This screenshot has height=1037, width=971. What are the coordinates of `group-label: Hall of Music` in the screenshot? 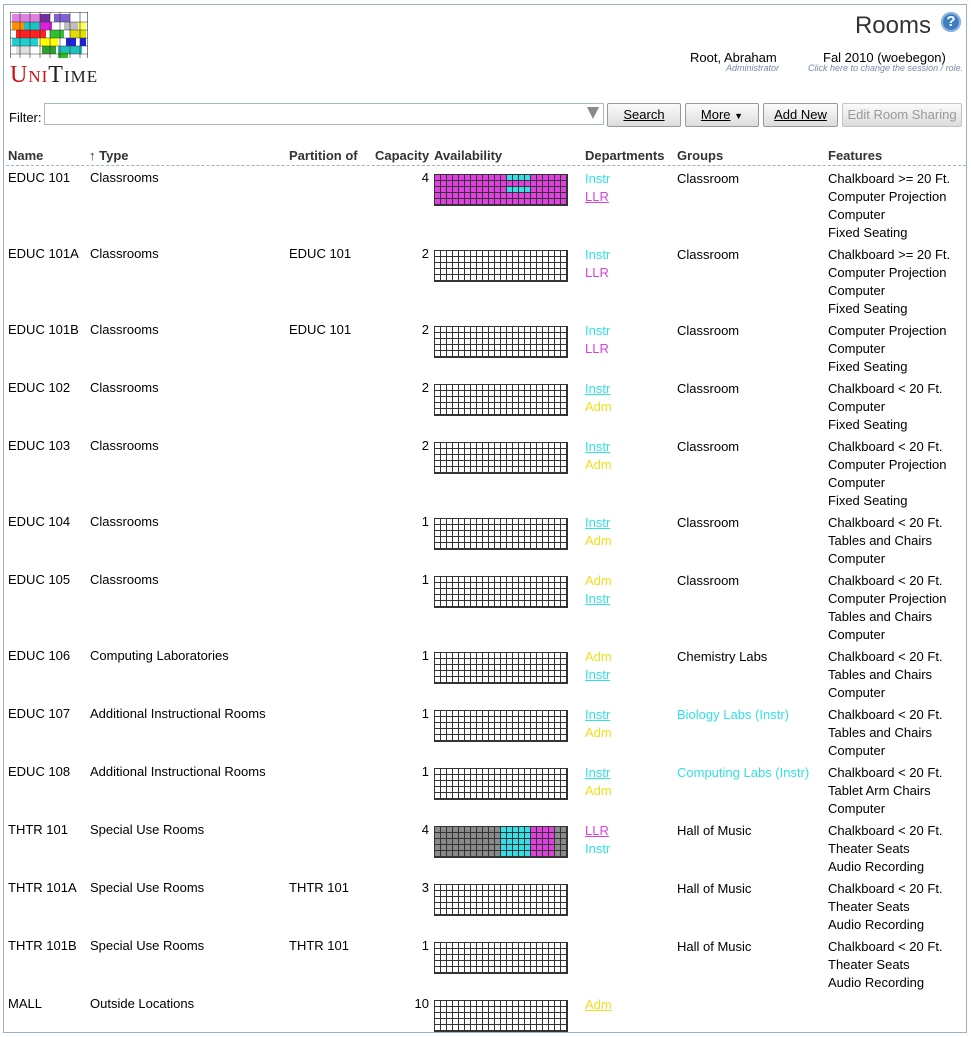 It's located at (714, 946).